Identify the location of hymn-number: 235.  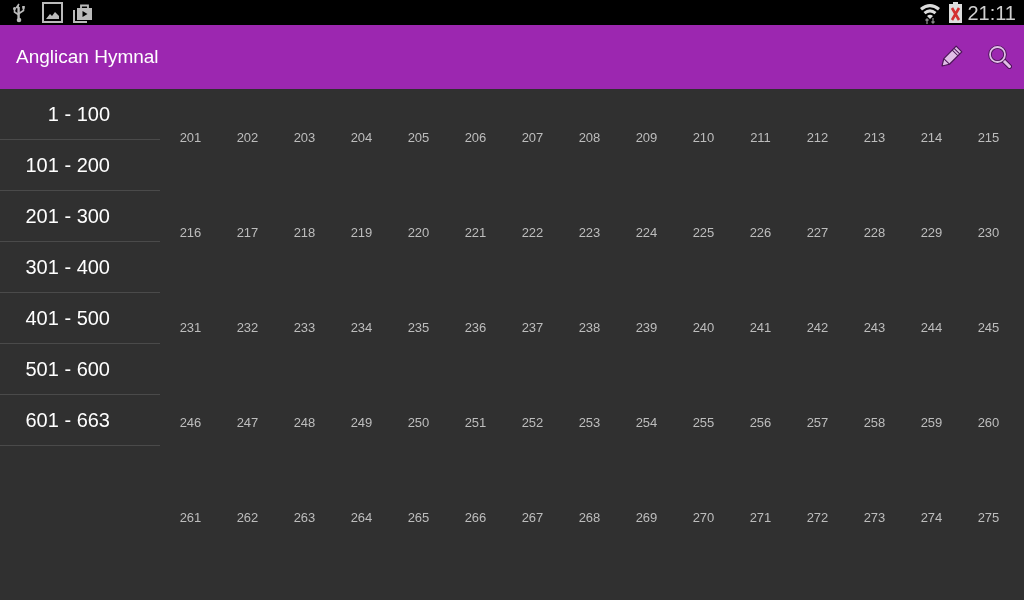
(418, 328).